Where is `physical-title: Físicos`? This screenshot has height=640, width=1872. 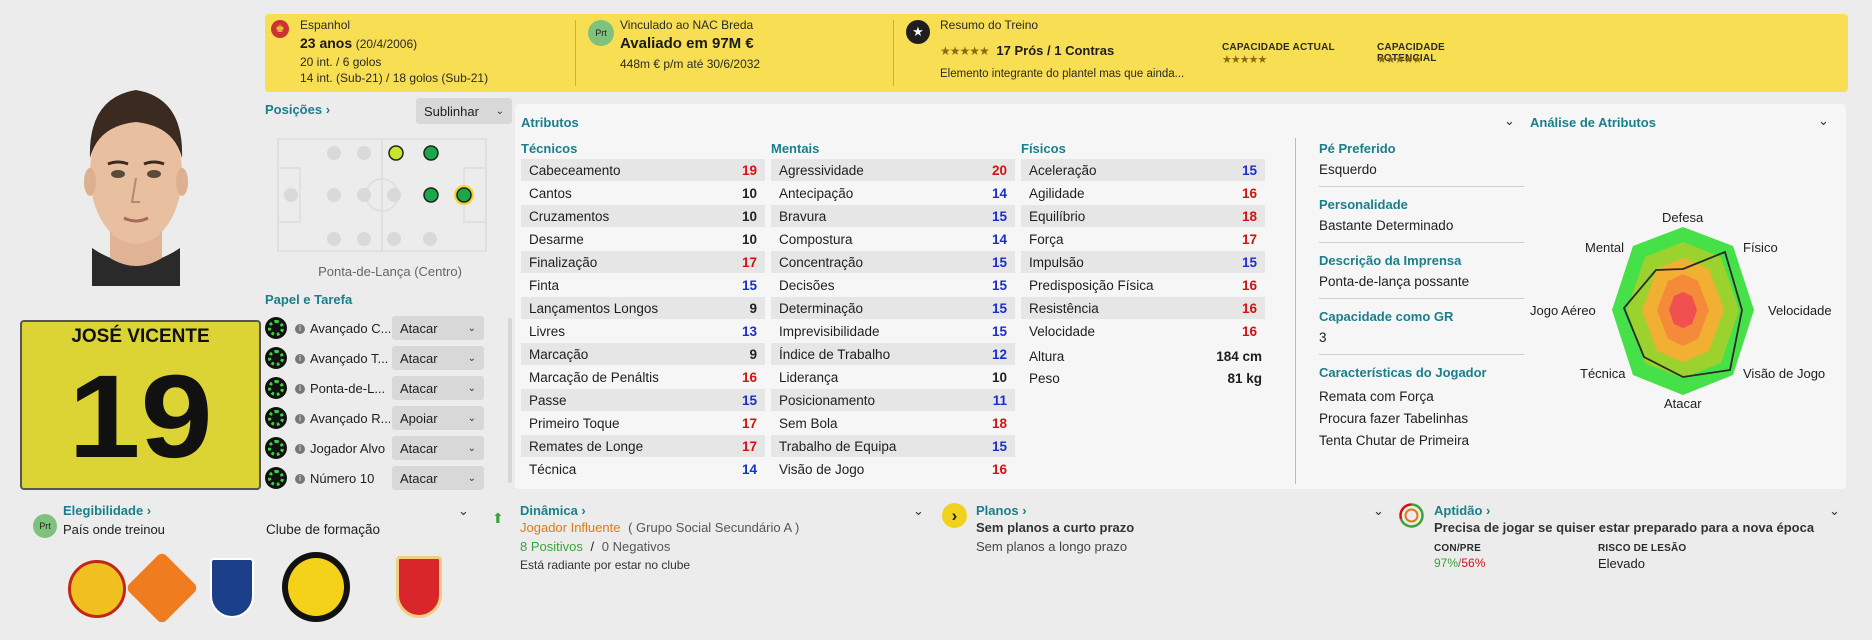
physical-title: Físicos is located at coordinates (1043, 148).